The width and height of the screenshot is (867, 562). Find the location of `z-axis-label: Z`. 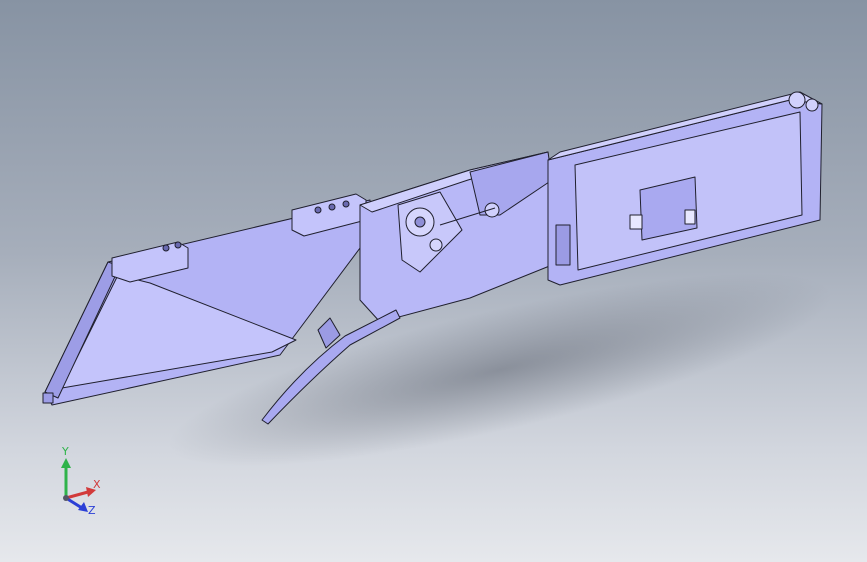

z-axis-label: Z is located at coordinates (92, 510).